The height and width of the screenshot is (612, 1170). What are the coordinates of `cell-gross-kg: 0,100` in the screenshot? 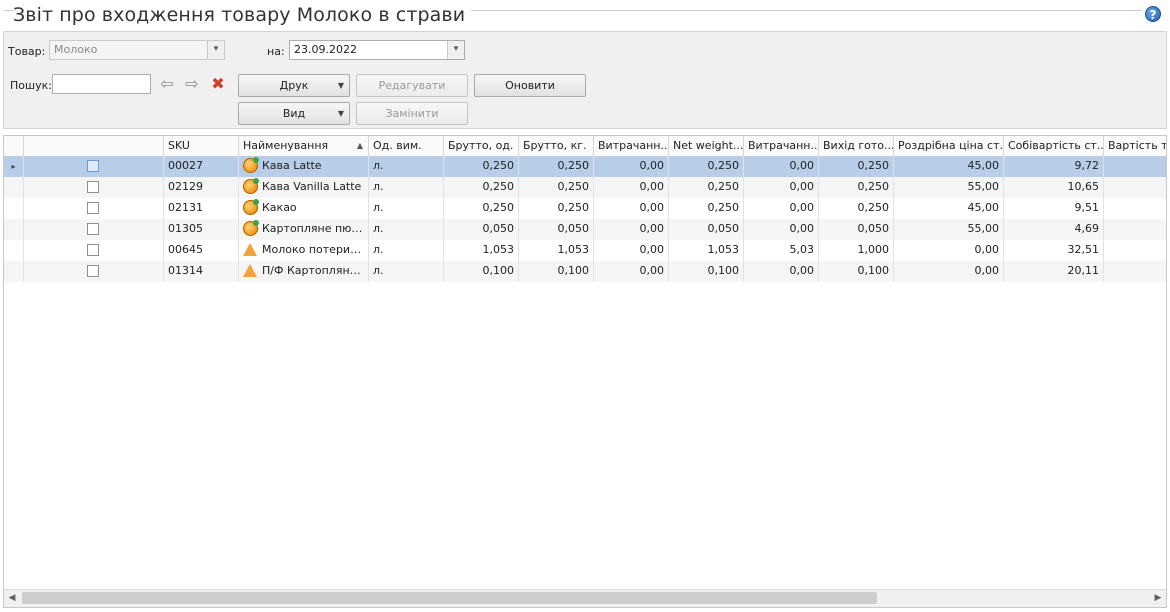 It's located at (556, 271).